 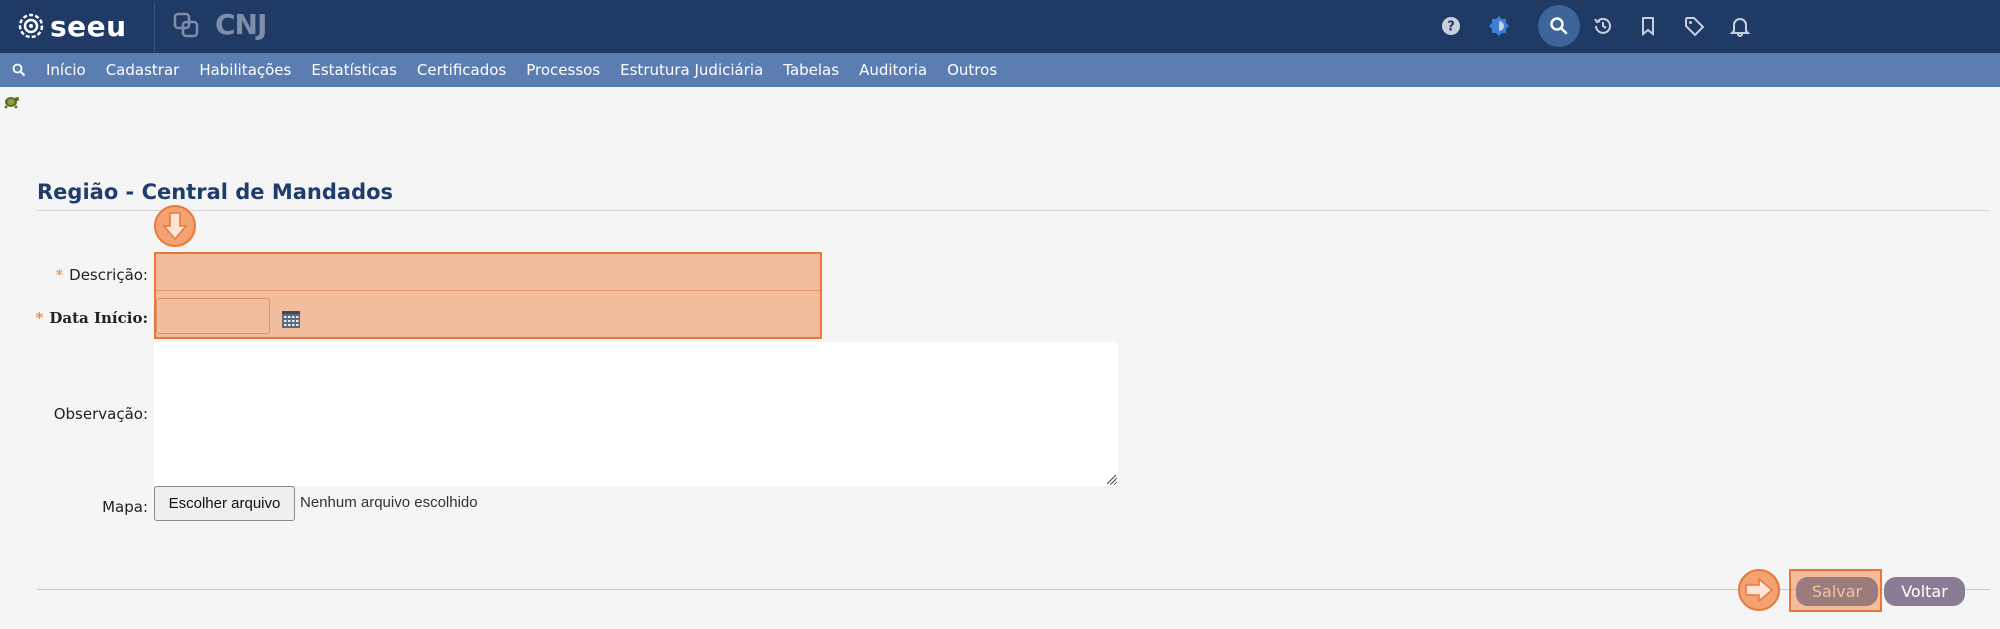 I want to click on menu-item-estatisticas: Estatísticas, so click(x=354, y=70).